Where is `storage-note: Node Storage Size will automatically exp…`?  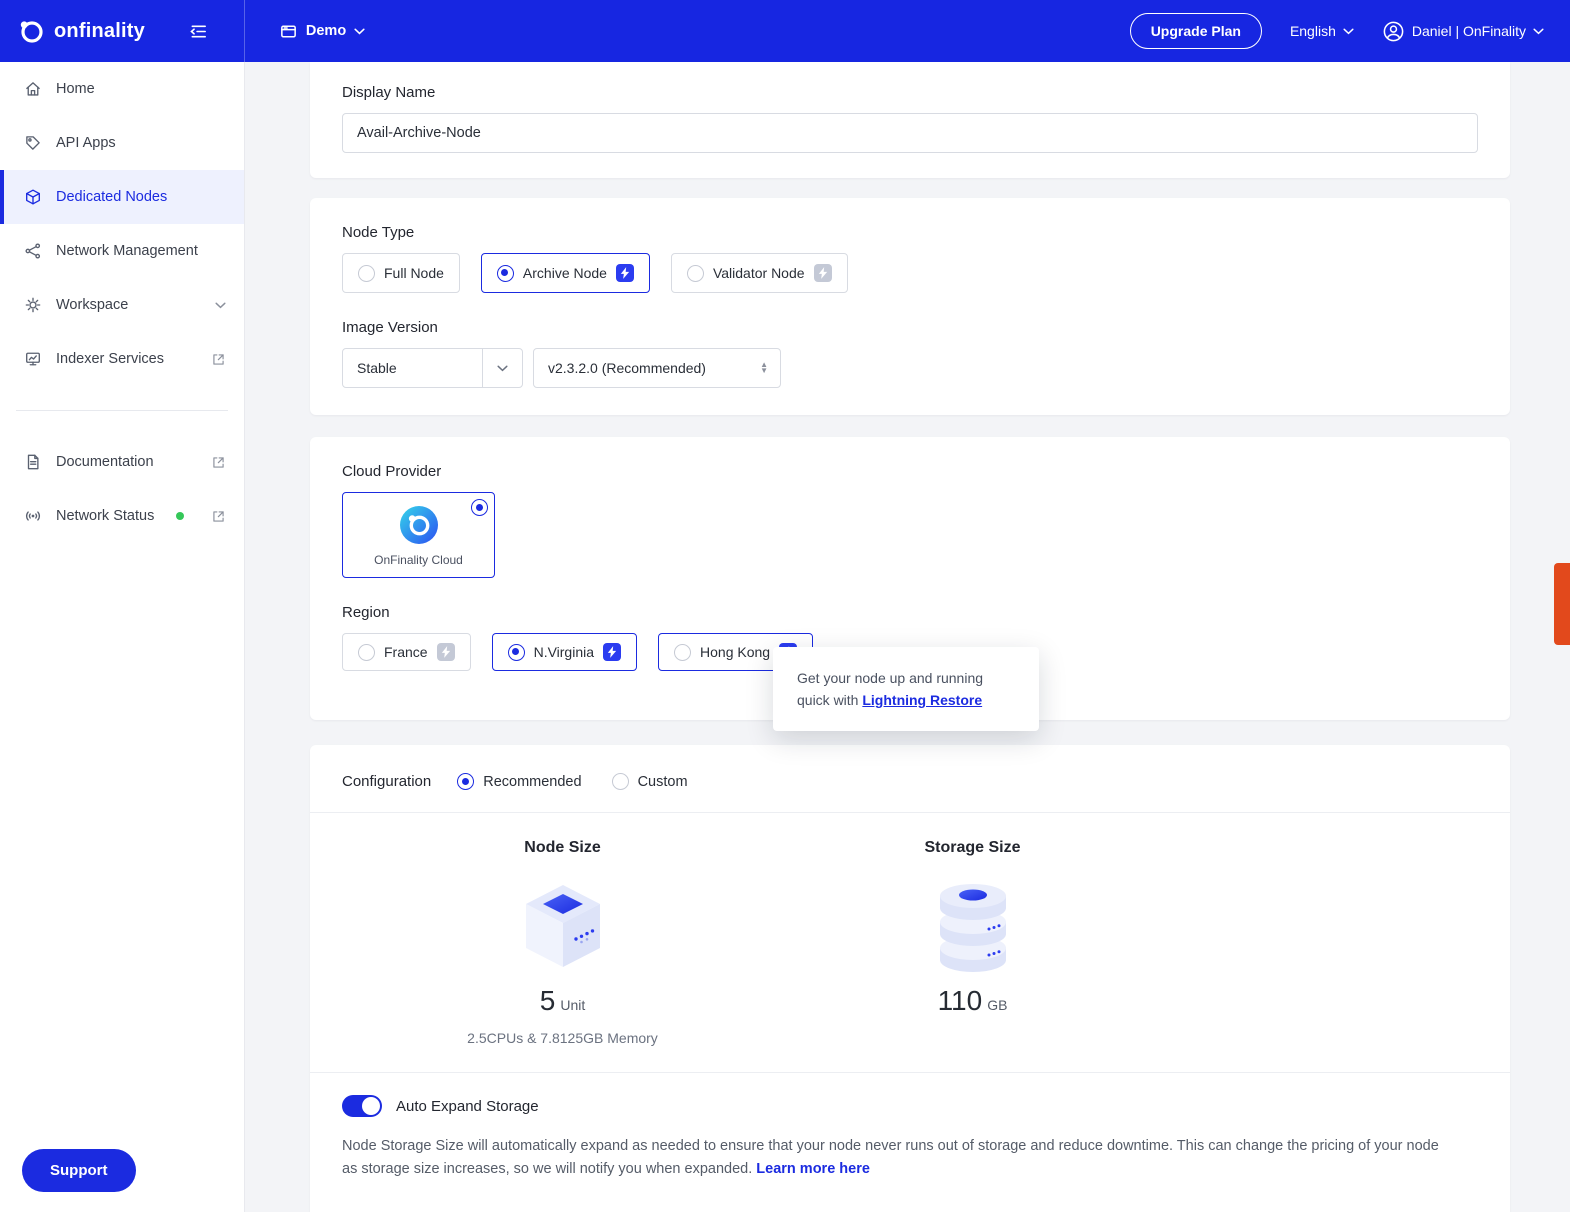
storage-note: Node Storage Size will automatically exp… is located at coordinates (895, 1171).